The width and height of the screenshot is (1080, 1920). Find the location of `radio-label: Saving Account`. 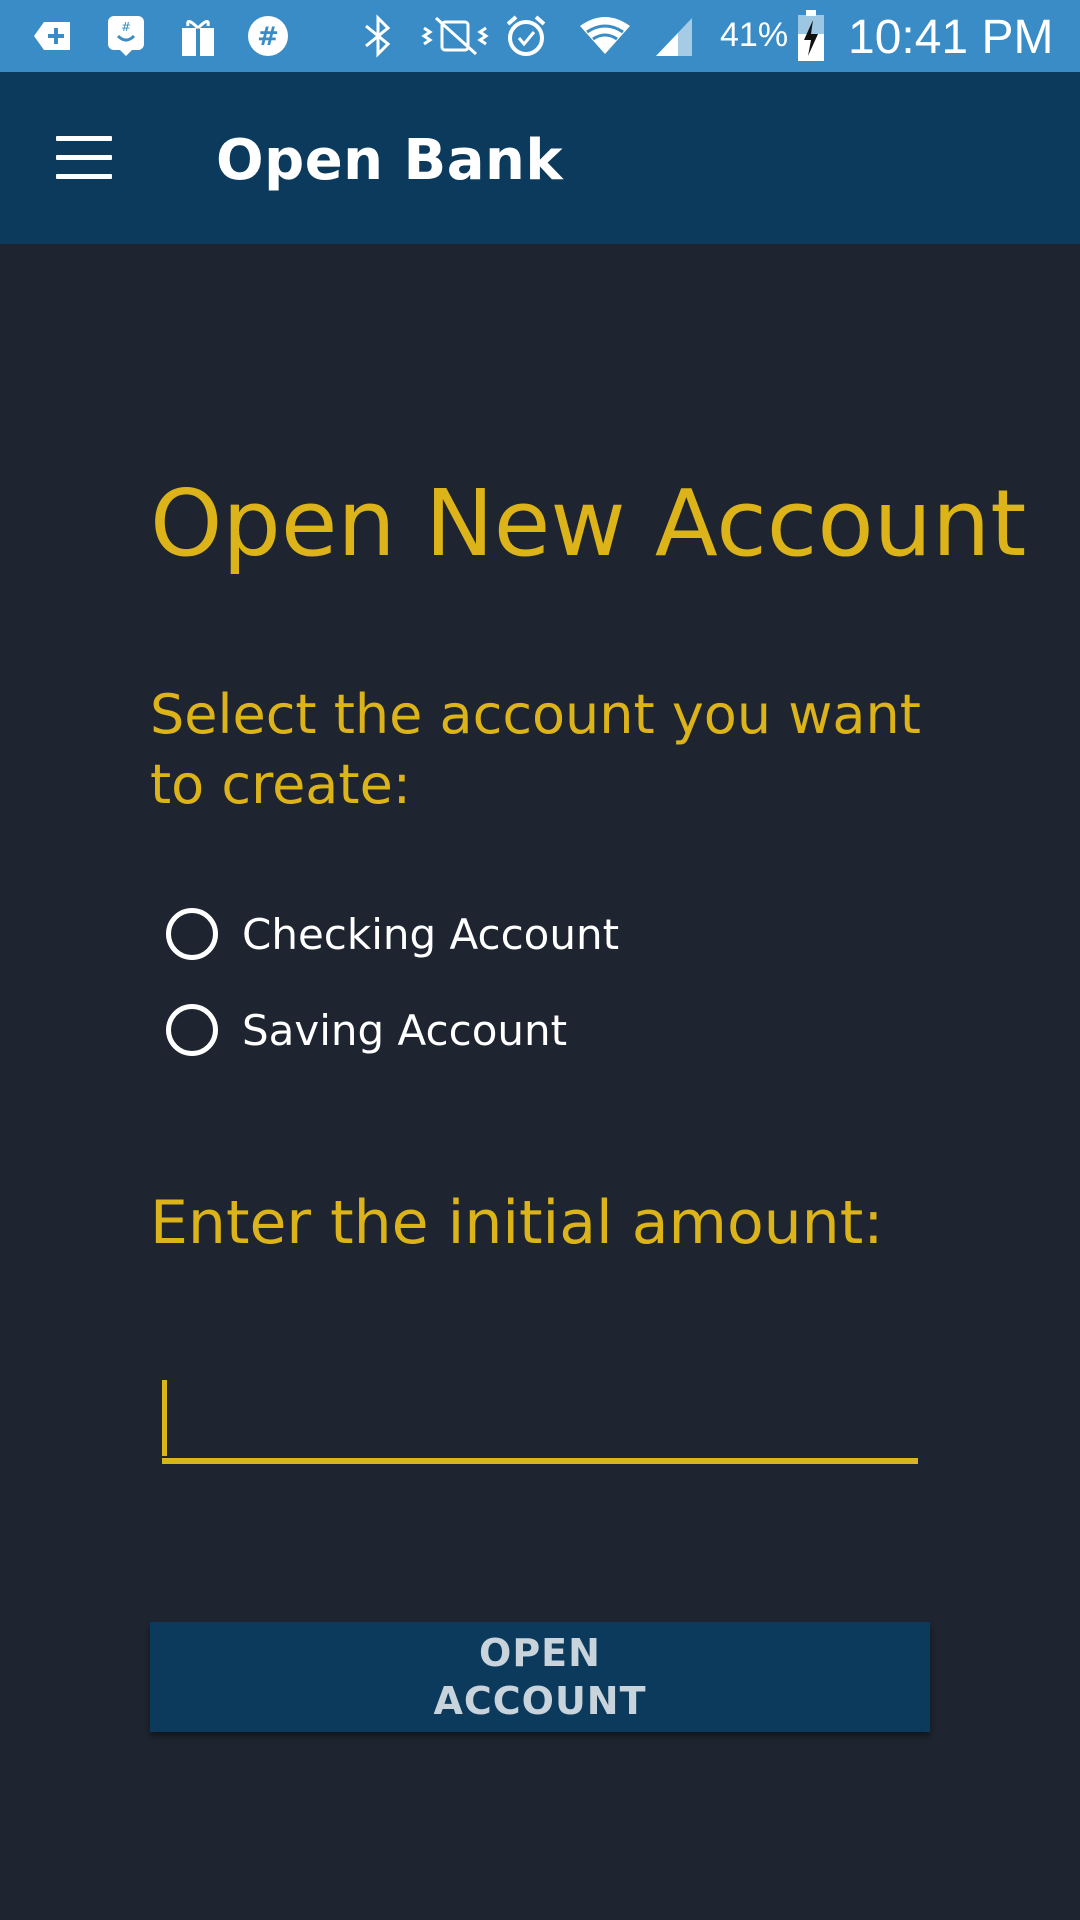

radio-label: Saving Account is located at coordinates (404, 1030).